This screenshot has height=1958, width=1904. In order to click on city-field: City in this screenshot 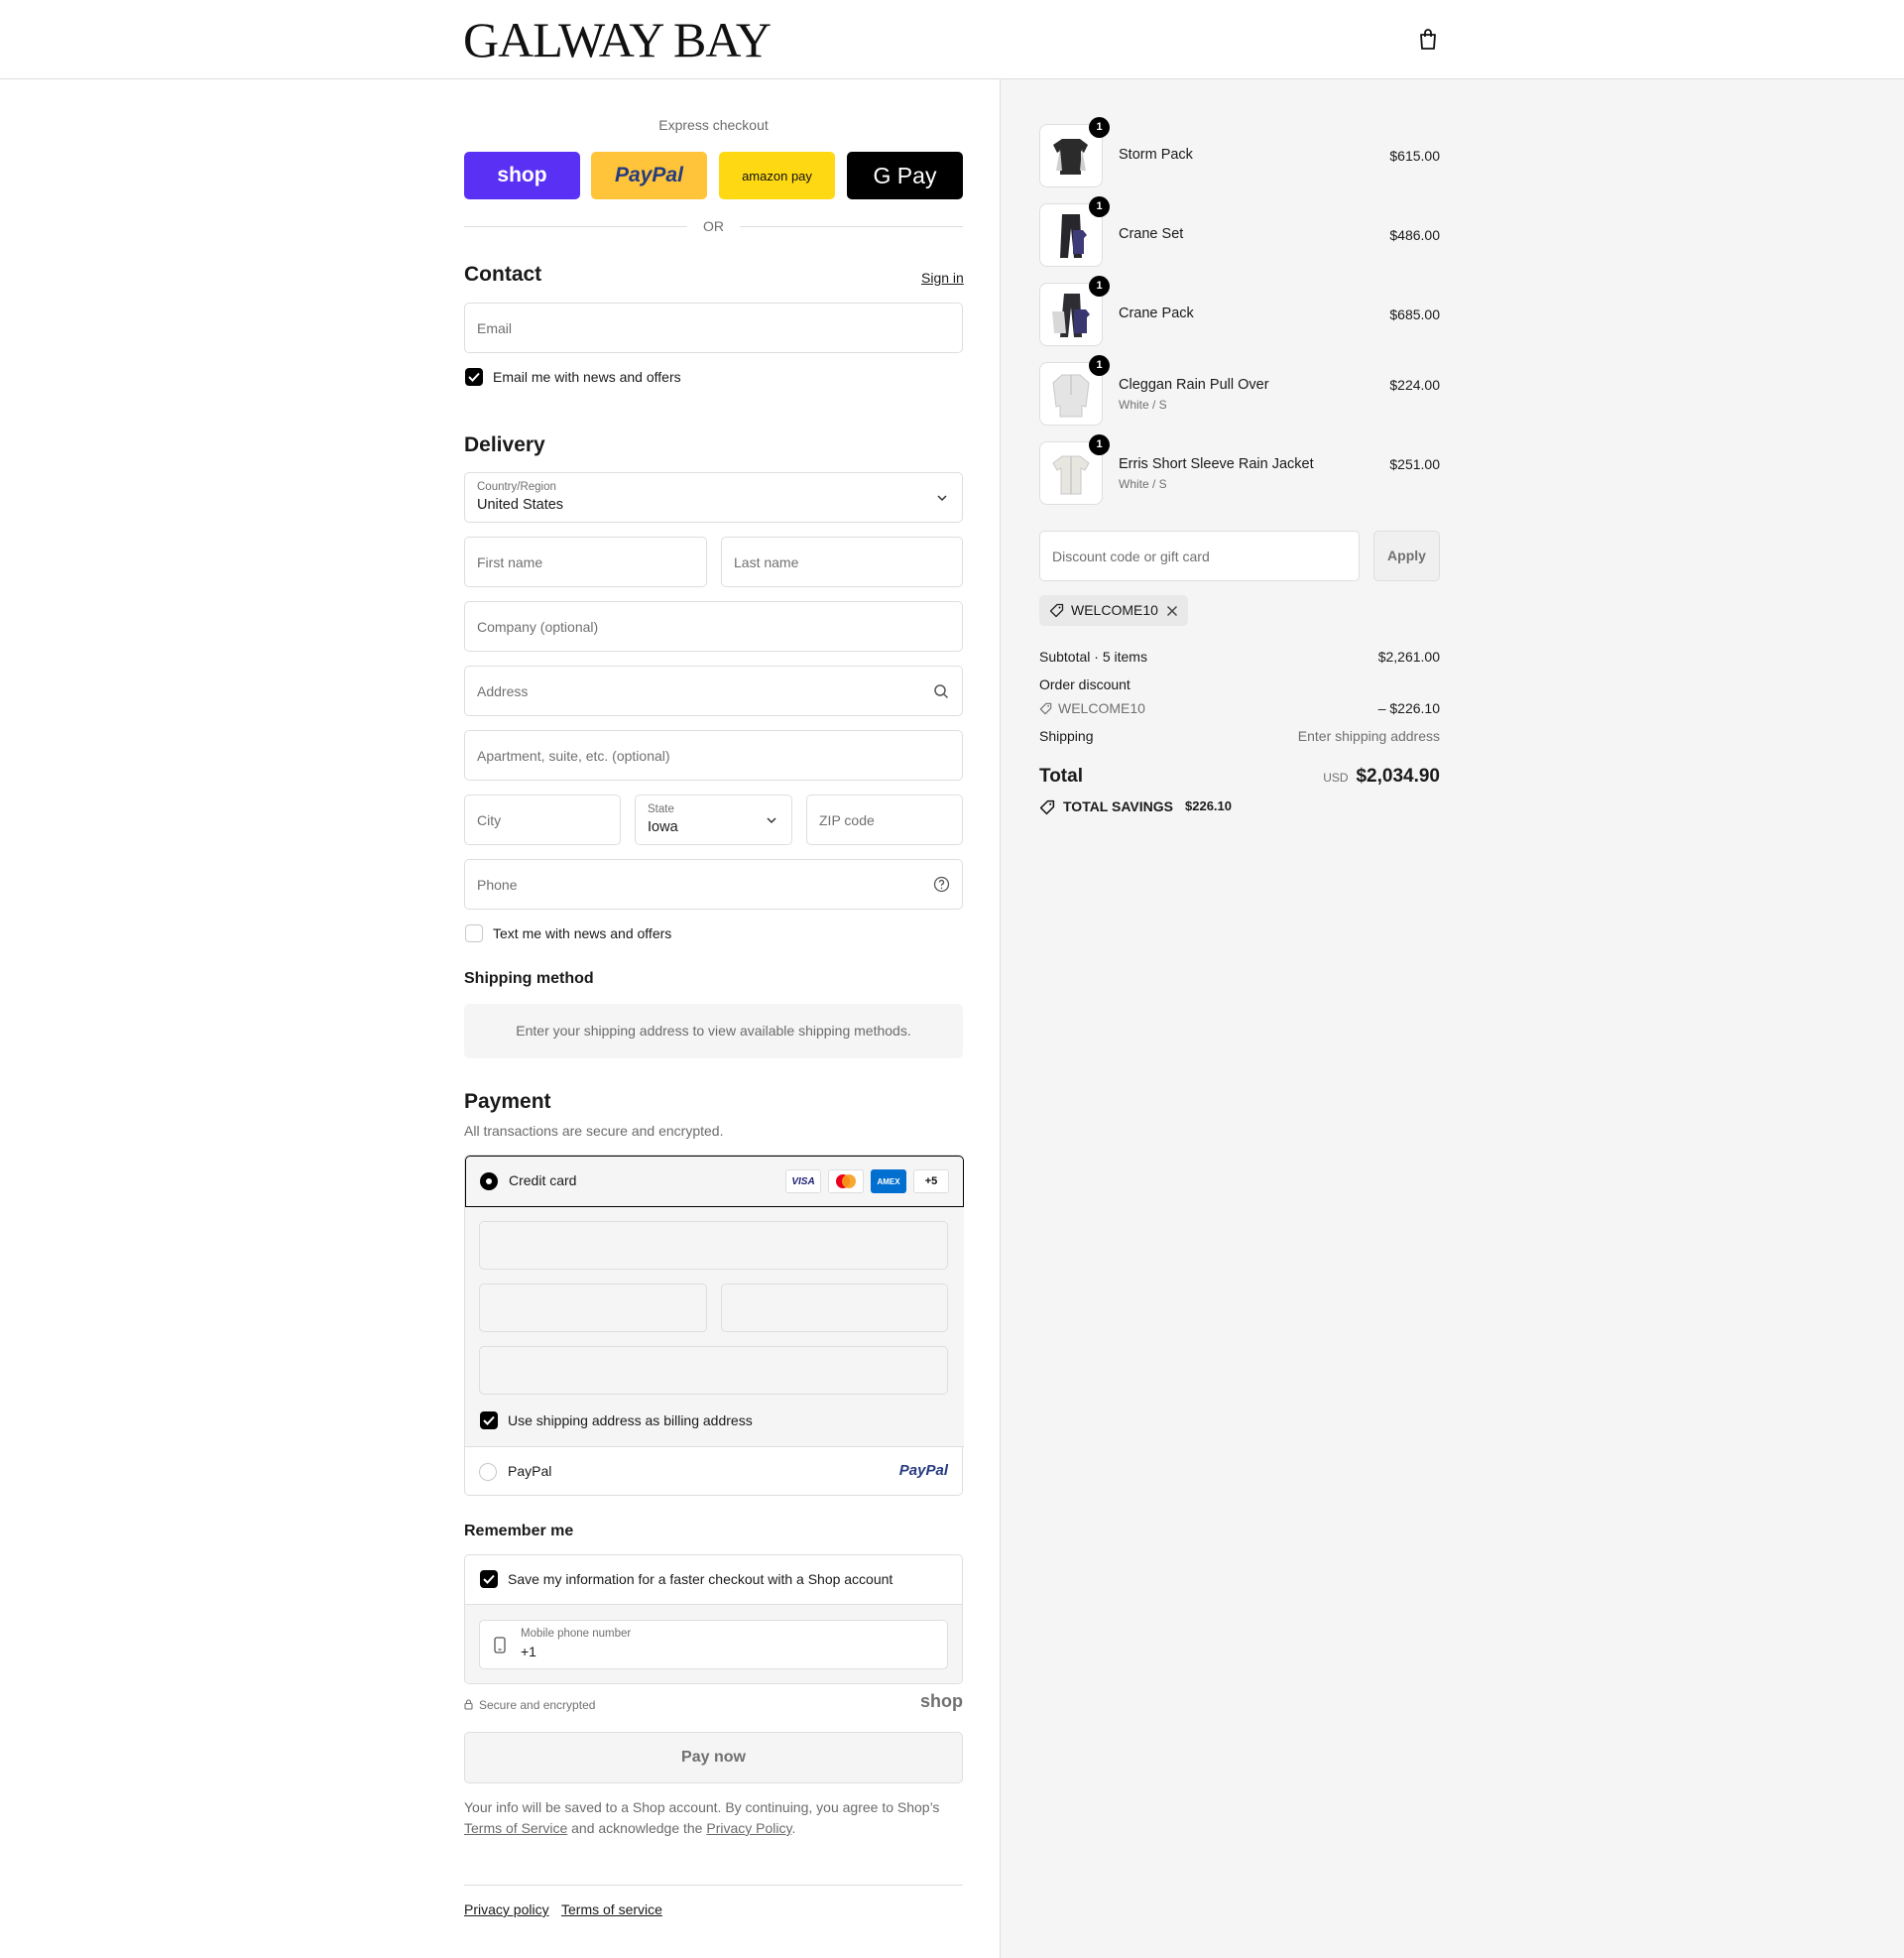, I will do `click(542, 820)`.